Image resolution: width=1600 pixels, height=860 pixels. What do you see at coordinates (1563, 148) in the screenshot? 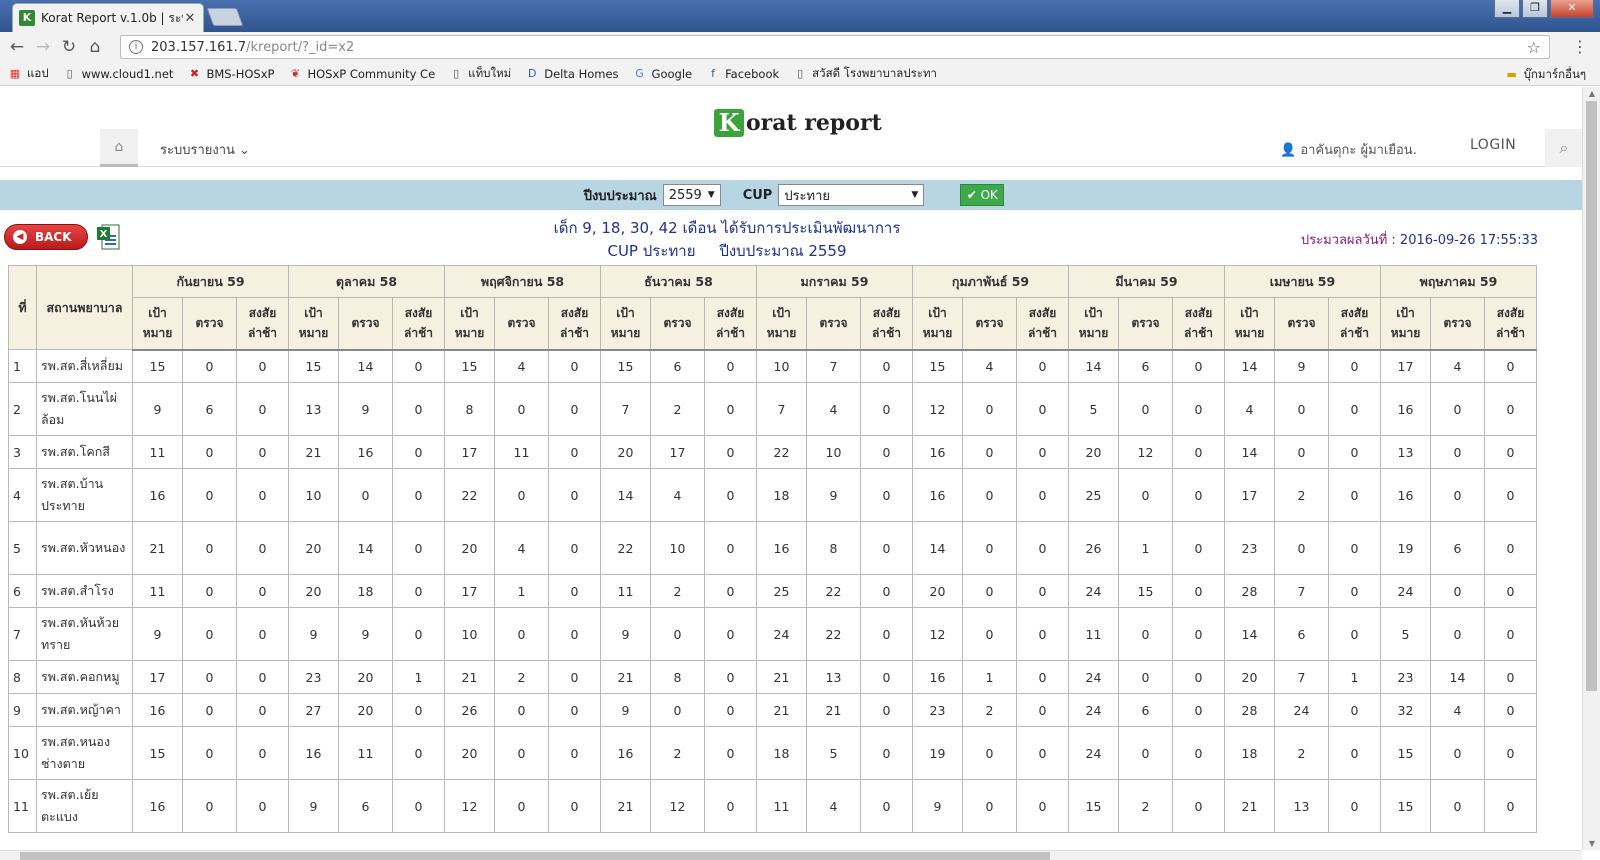
I see `search-icon: ⌕` at bounding box center [1563, 148].